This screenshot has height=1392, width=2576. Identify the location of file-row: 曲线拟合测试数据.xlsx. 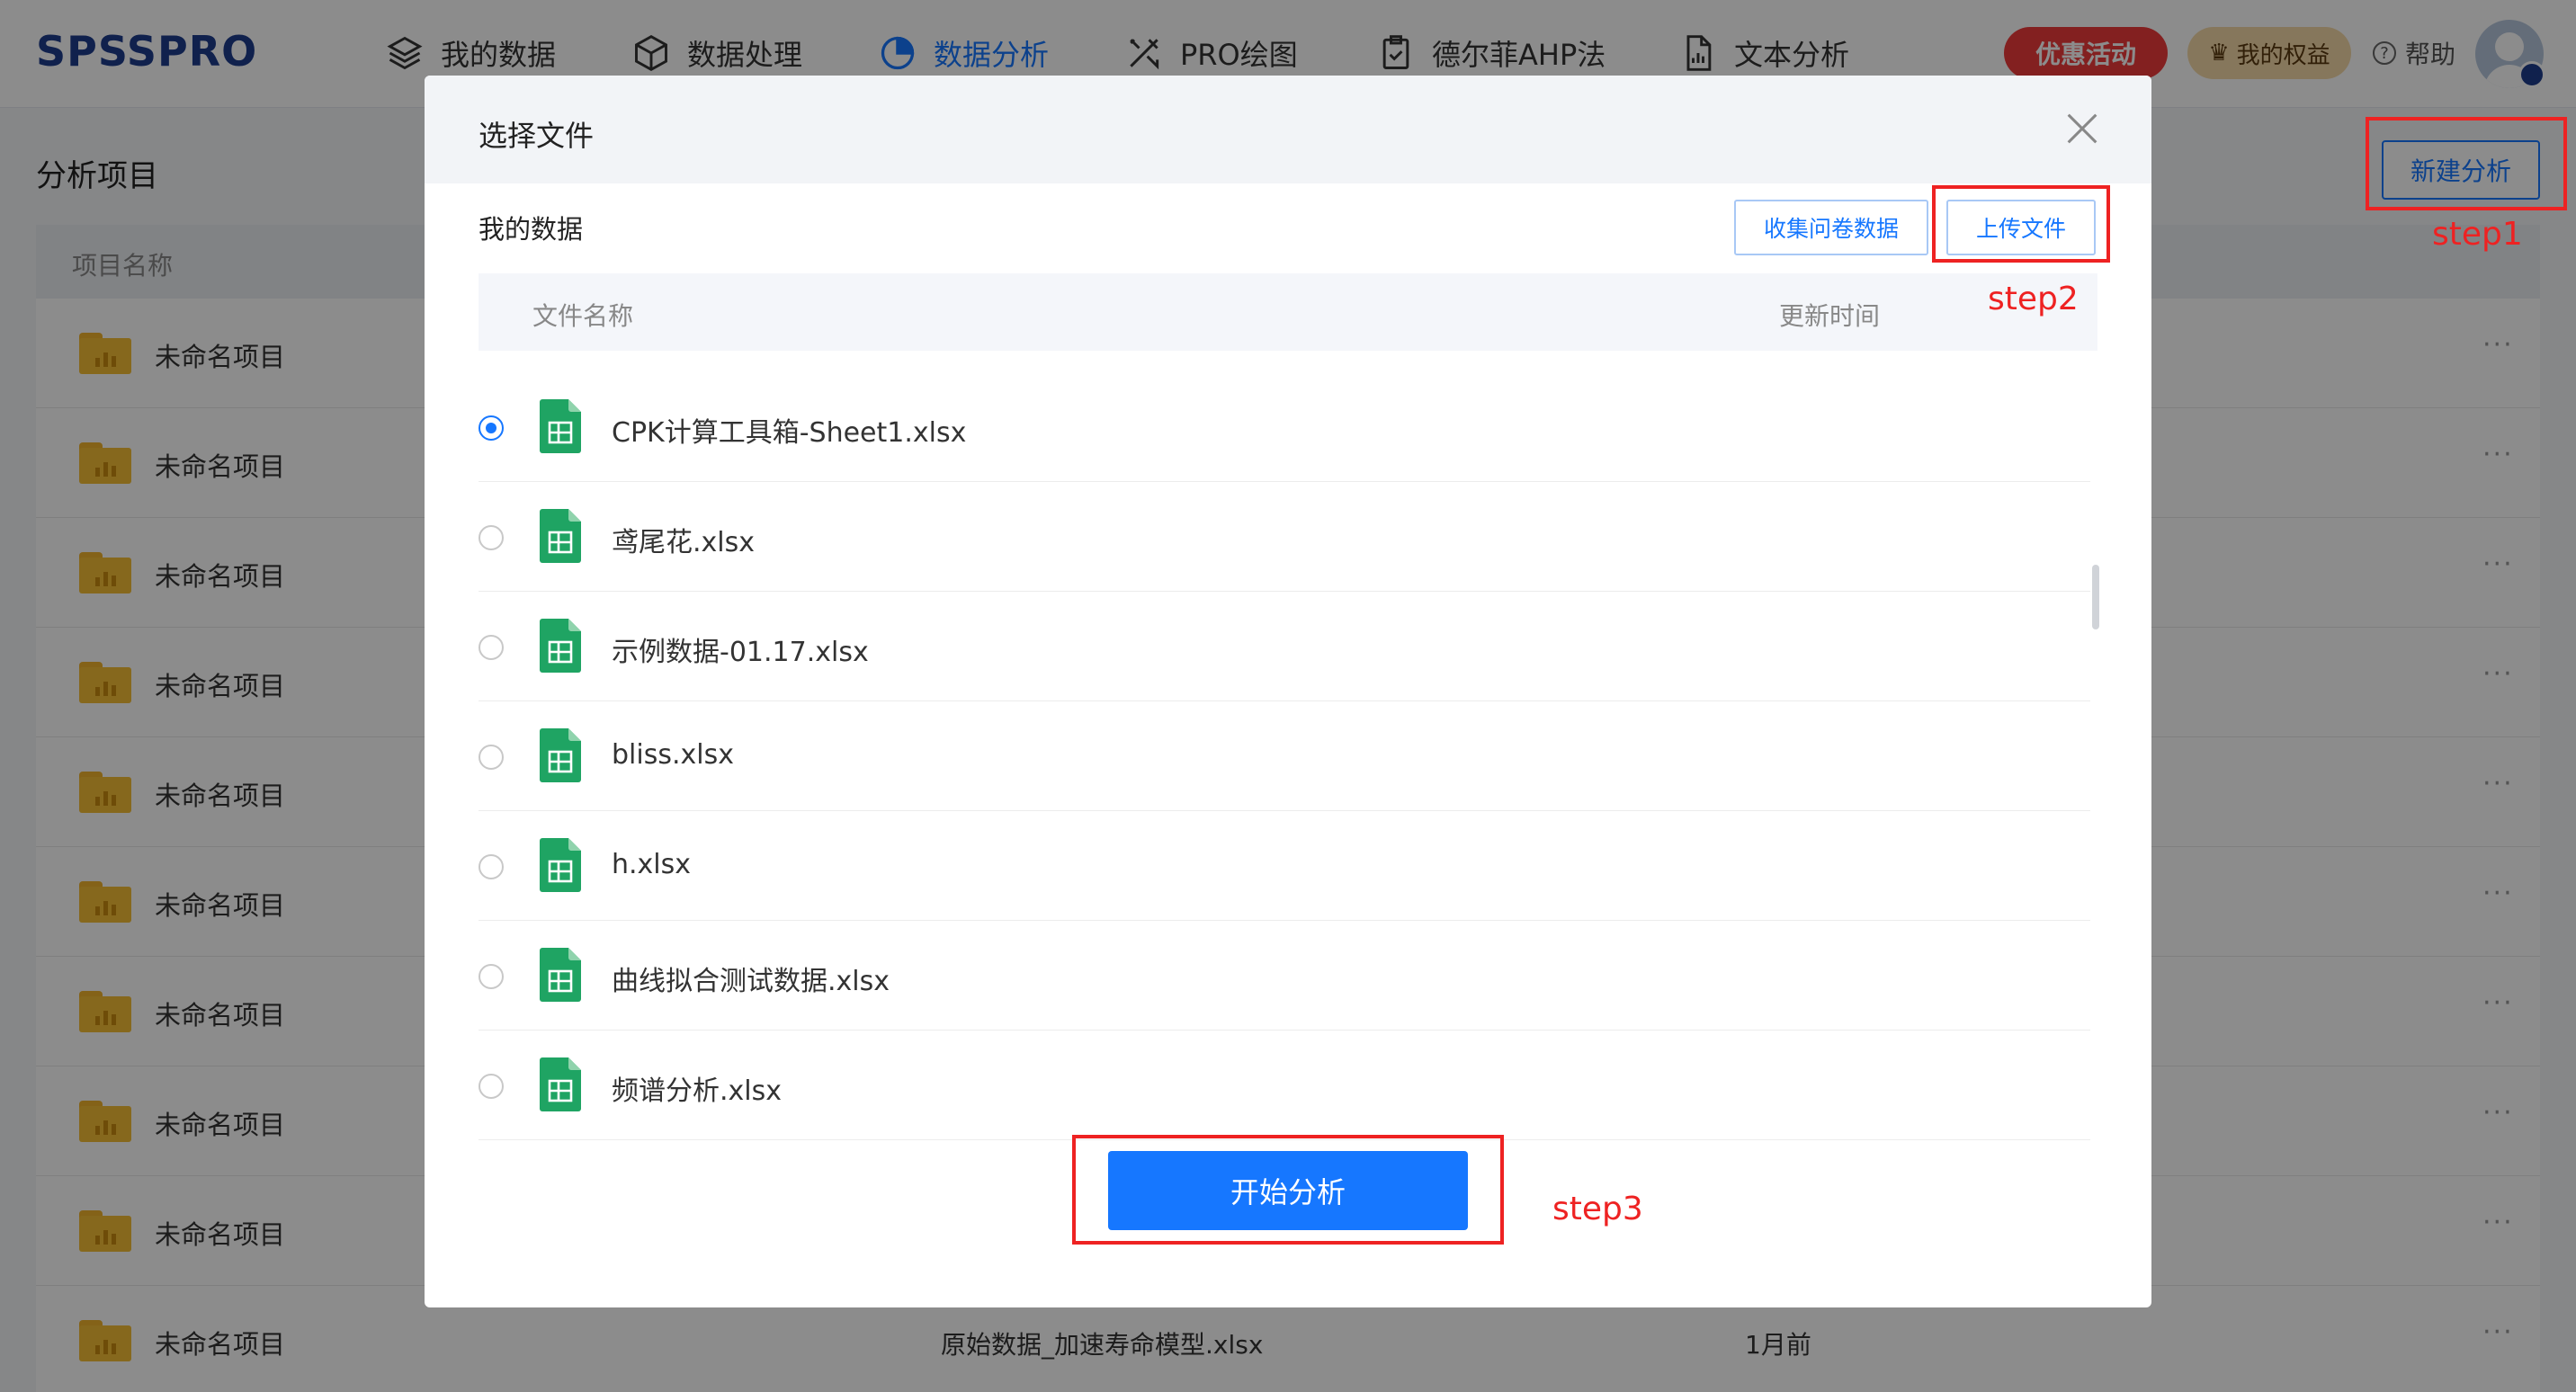
(1284, 976).